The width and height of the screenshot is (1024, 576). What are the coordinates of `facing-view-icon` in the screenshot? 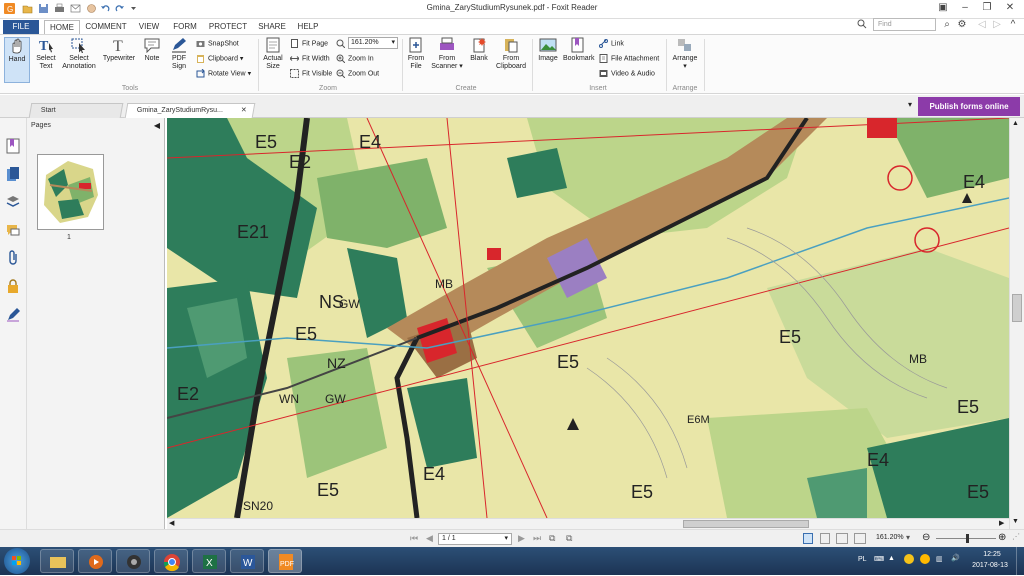 It's located at (842, 538).